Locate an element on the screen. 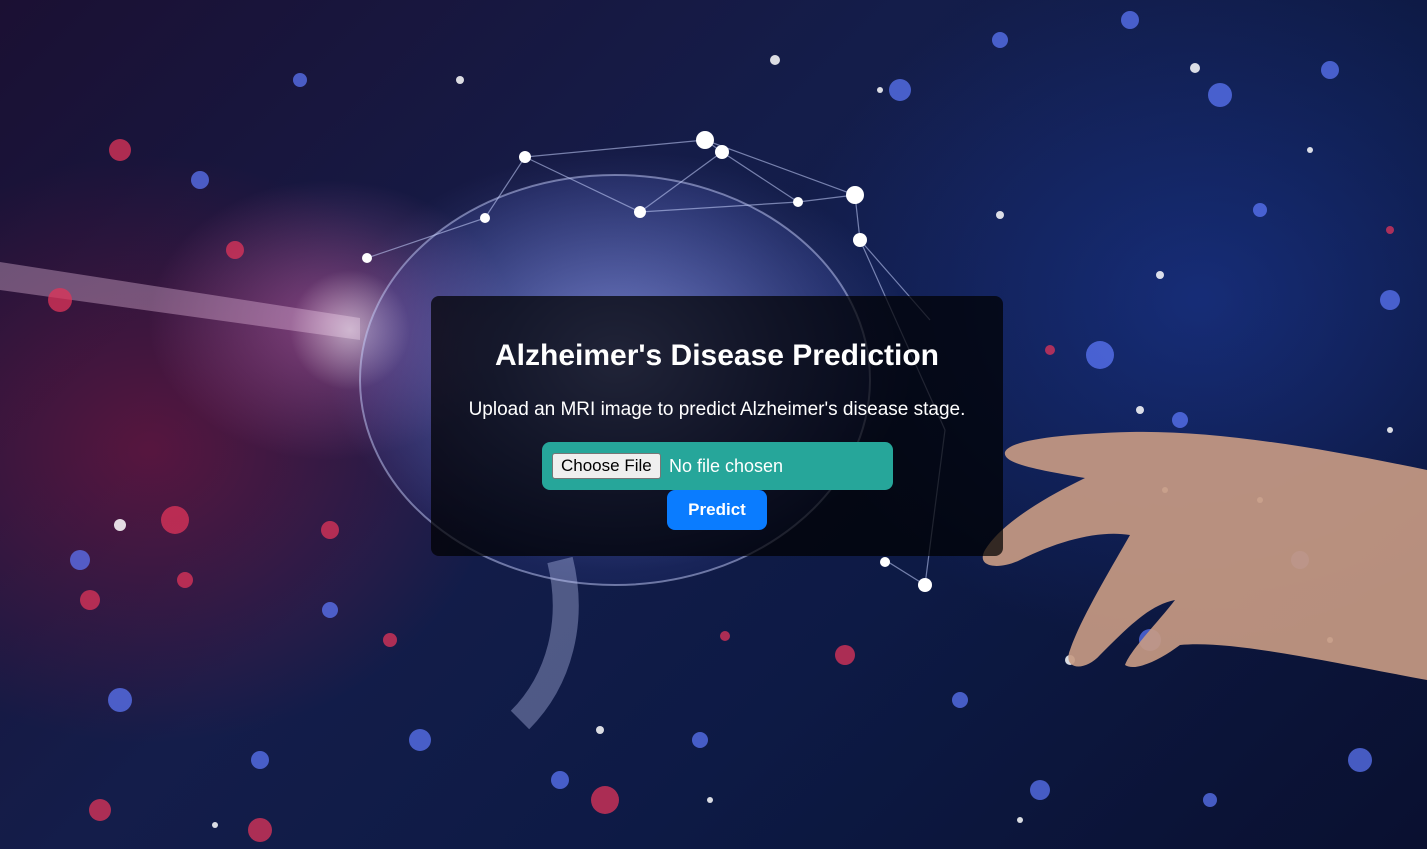 This screenshot has width=1427, height=849. choose-file-button: Choose File is located at coordinates (606, 466).